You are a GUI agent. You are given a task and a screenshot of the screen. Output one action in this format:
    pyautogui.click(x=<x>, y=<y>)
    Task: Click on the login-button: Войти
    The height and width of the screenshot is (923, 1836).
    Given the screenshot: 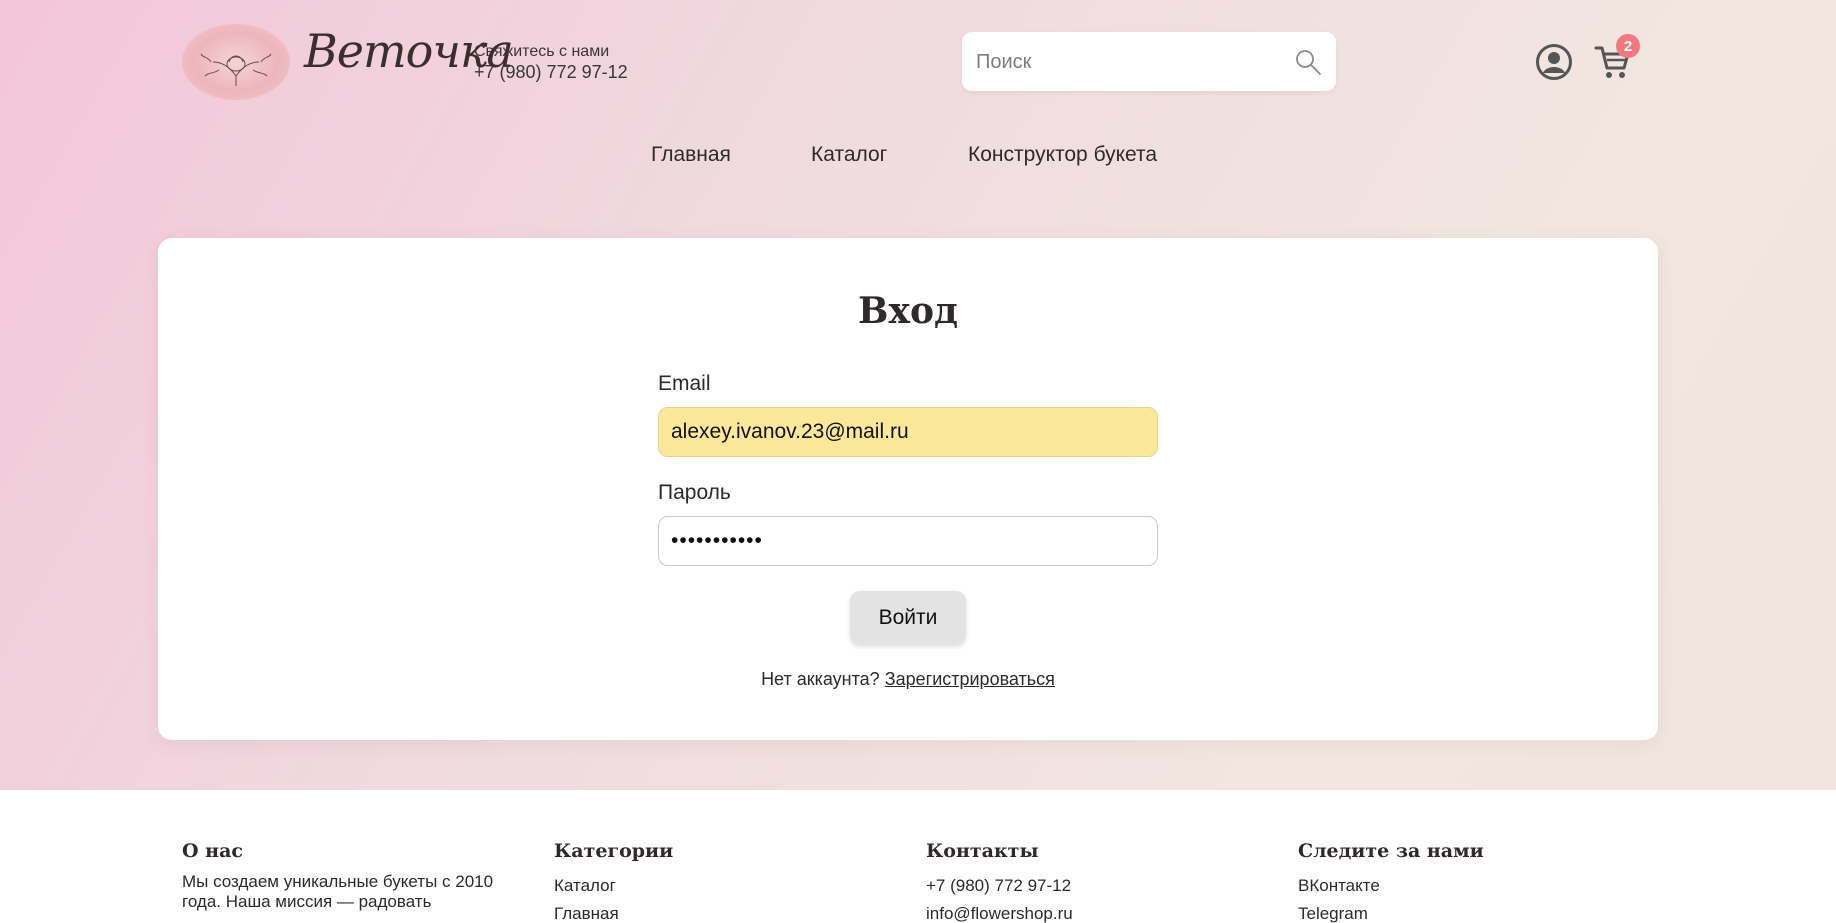 What is the action you would take?
    pyautogui.click(x=908, y=618)
    